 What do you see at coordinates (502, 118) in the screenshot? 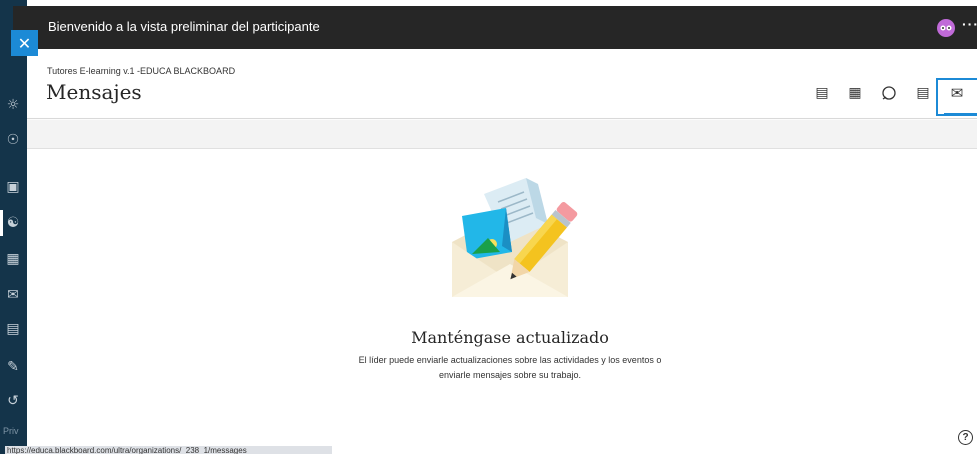
I see `header-divider` at bounding box center [502, 118].